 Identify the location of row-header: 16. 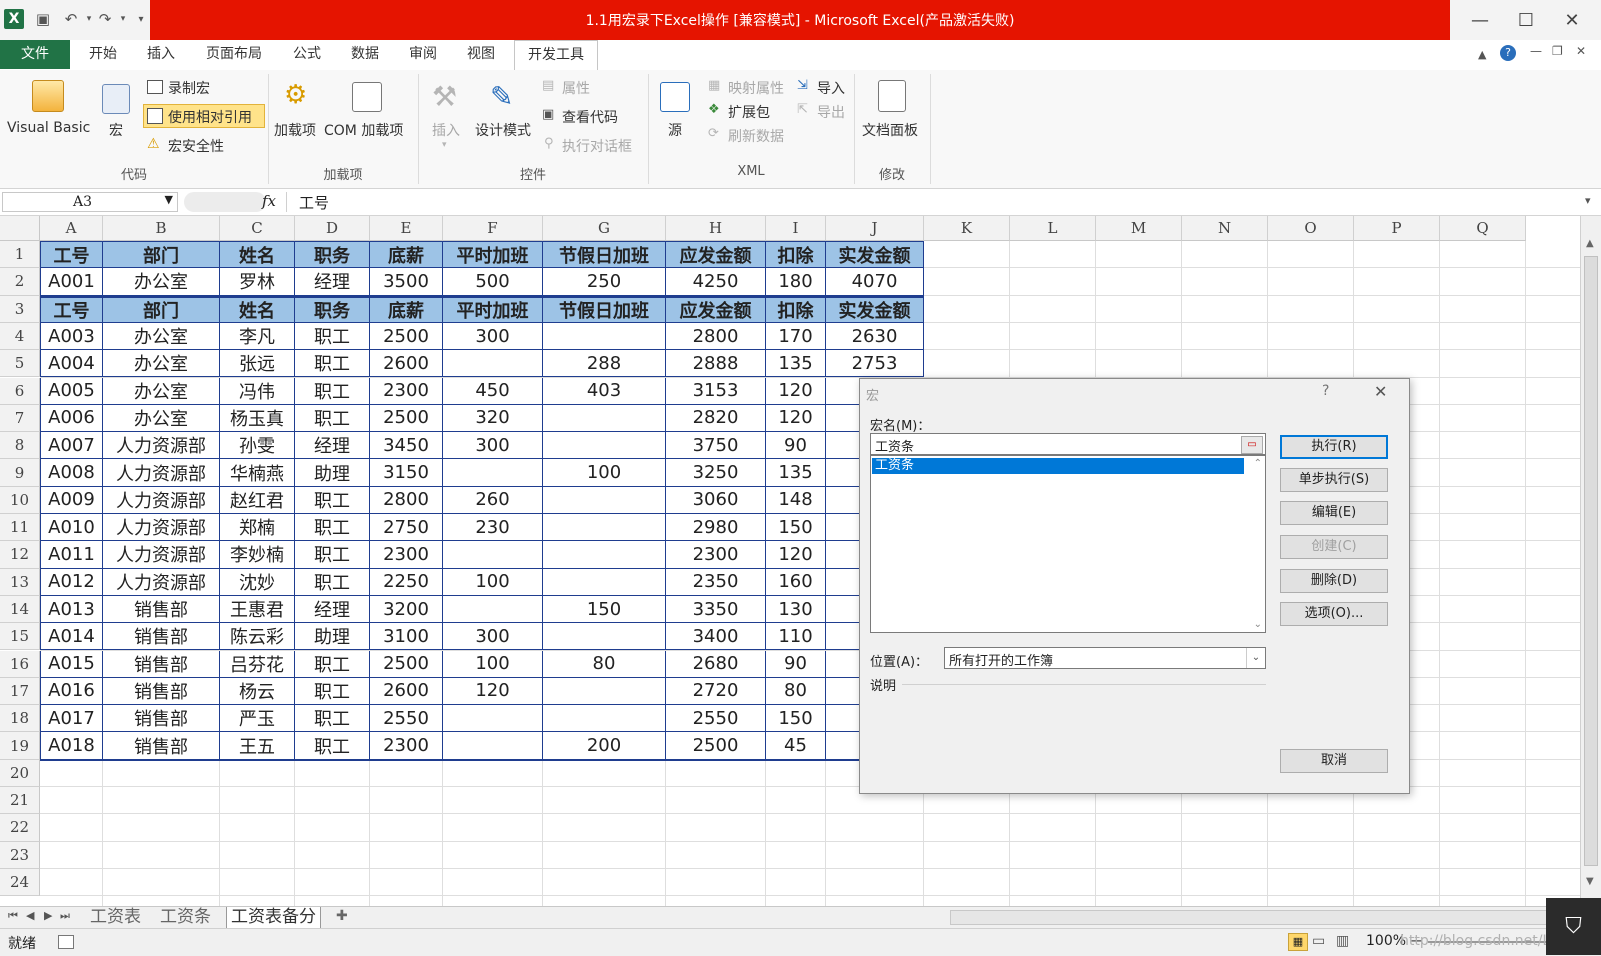
(20, 664).